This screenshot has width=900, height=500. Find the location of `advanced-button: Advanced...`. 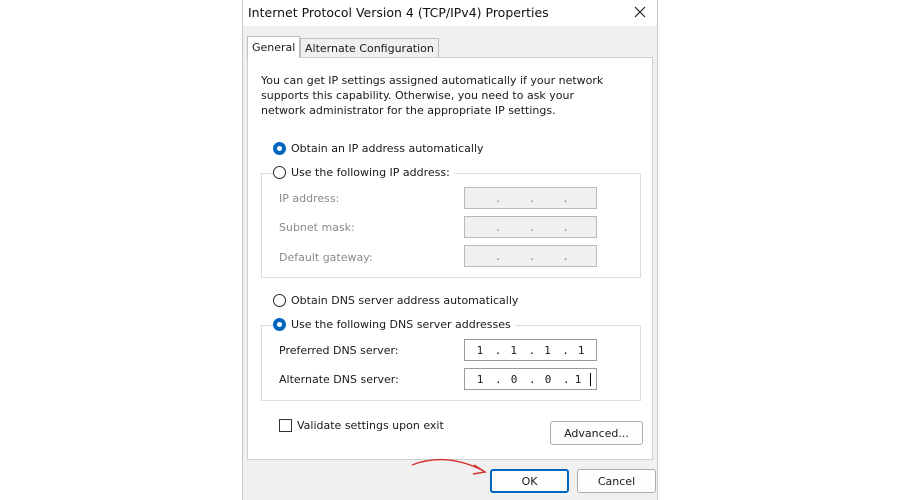

advanced-button: Advanced... is located at coordinates (596, 433).